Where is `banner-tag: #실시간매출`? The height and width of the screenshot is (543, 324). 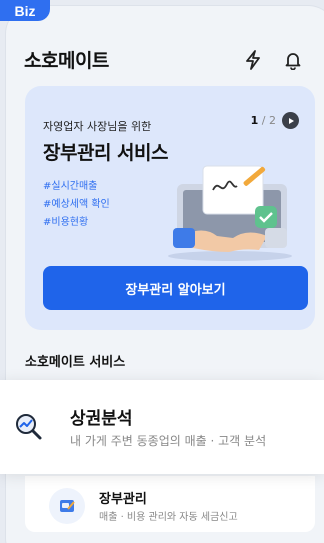
banner-tag: #실시간매출 is located at coordinates (70, 186).